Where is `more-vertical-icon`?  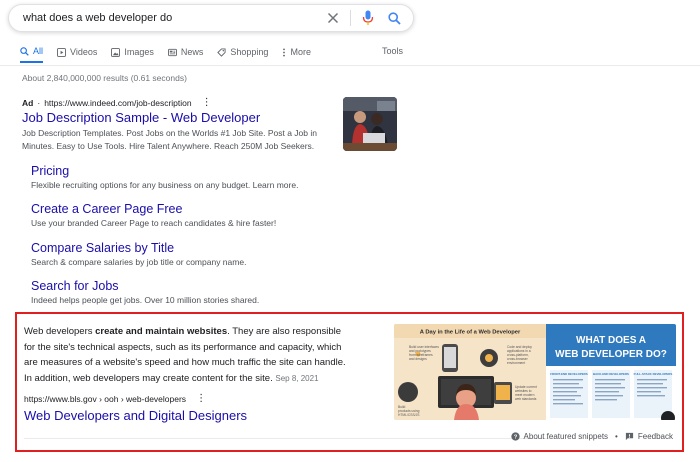
more-vertical-icon is located at coordinates (284, 52).